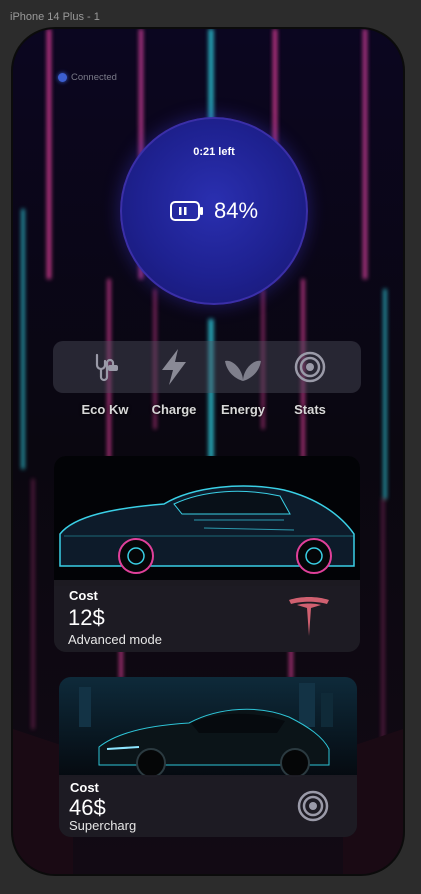  I want to click on menu-label: Eco Kw, so click(105, 409).